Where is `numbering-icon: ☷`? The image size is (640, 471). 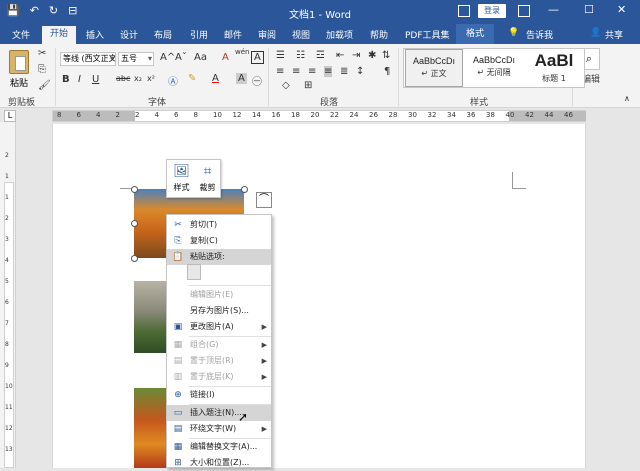 numbering-icon: ☷ is located at coordinates (300, 55).